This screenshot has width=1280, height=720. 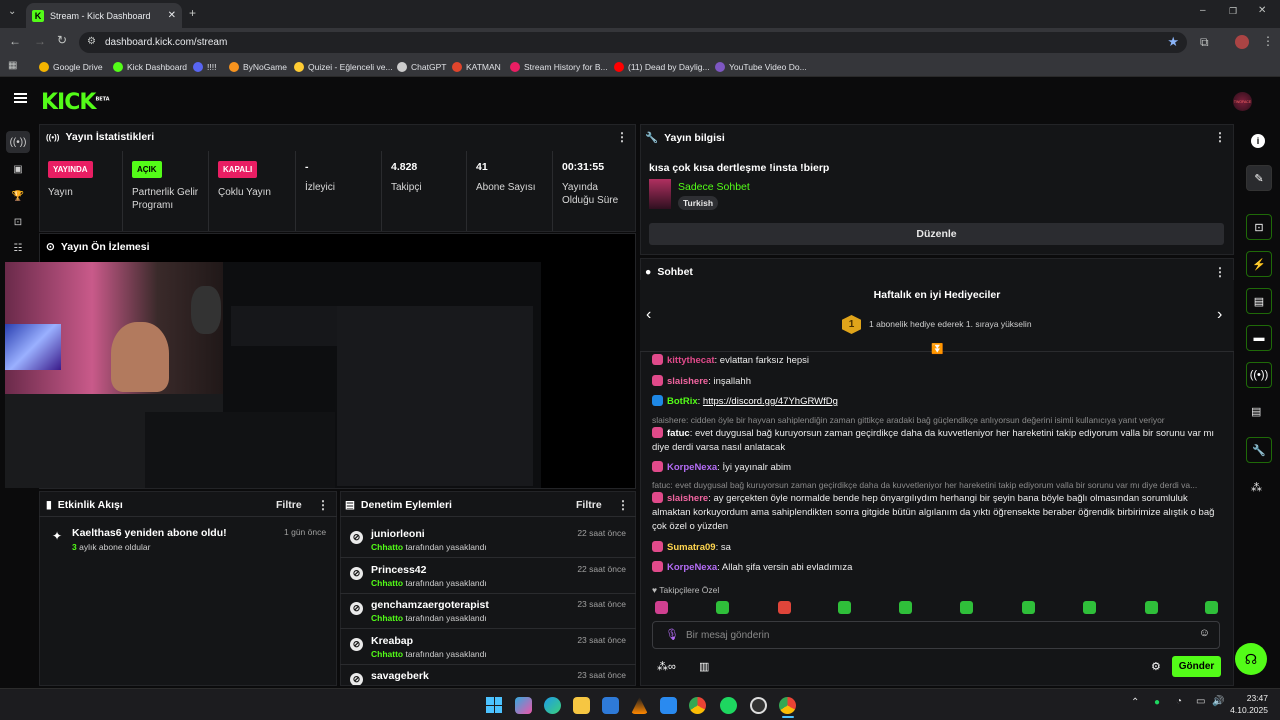 What do you see at coordinates (18, 169) in the screenshot?
I see `nav-analytics-icon: ▣` at bounding box center [18, 169].